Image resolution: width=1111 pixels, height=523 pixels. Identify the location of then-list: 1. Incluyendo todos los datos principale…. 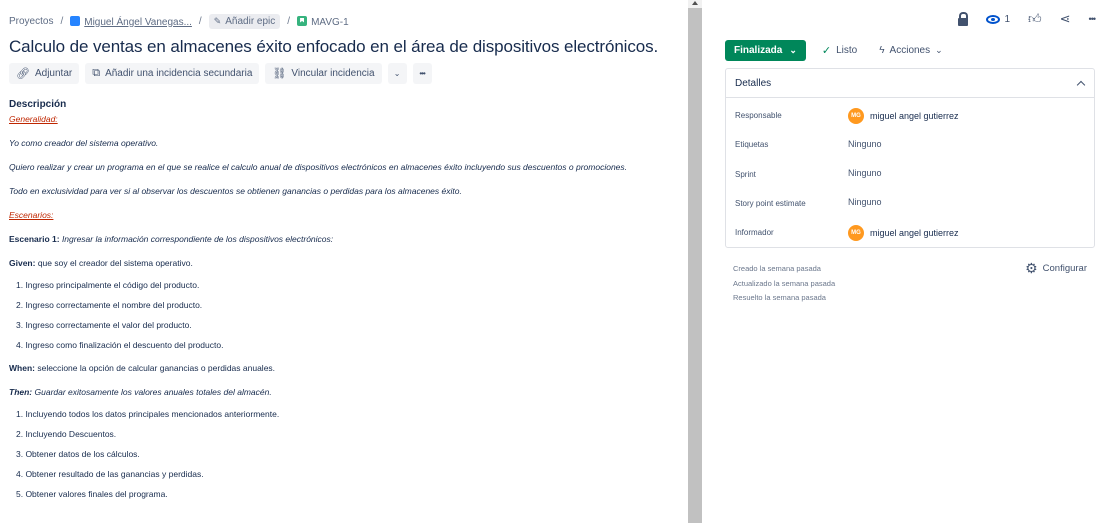
(347, 454).